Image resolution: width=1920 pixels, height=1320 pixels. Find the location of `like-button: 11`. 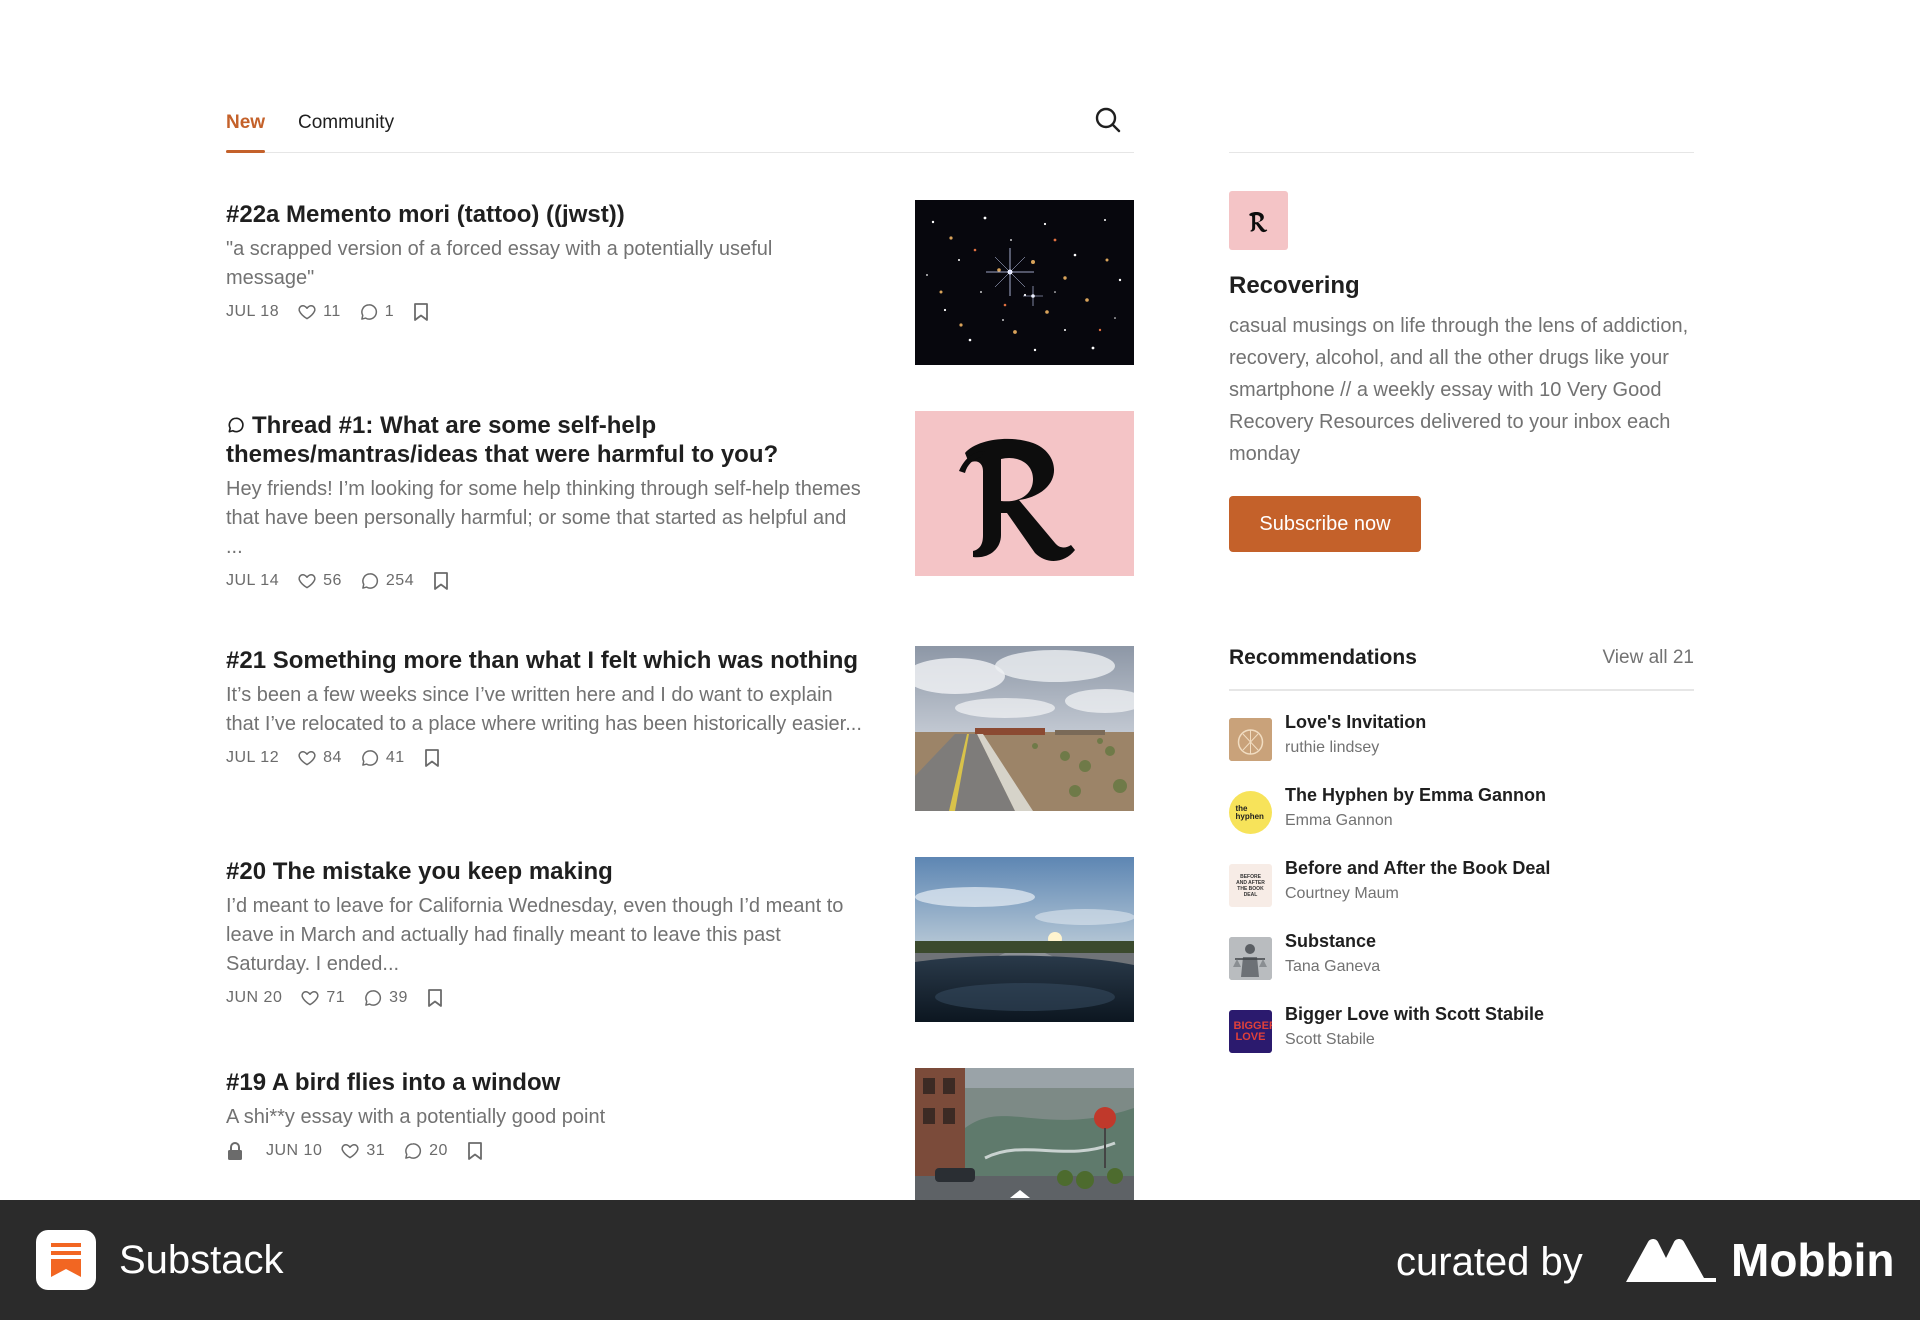

like-button: 11 is located at coordinates (319, 312).